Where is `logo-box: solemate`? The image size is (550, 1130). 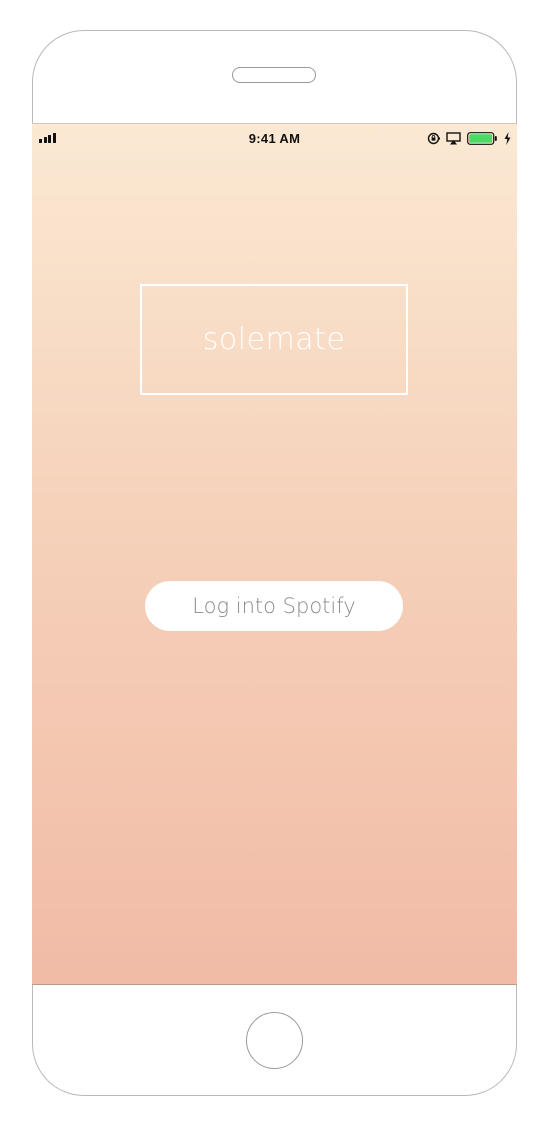 logo-box: solemate is located at coordinates (274, 339).